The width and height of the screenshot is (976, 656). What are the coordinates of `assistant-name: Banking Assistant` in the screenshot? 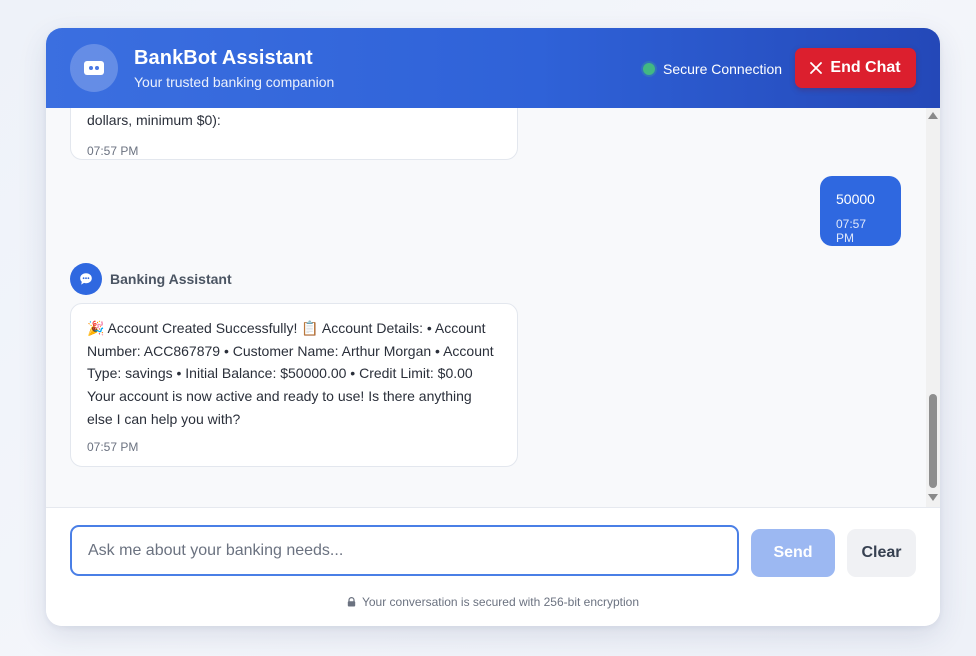 It's located at (171, 279).